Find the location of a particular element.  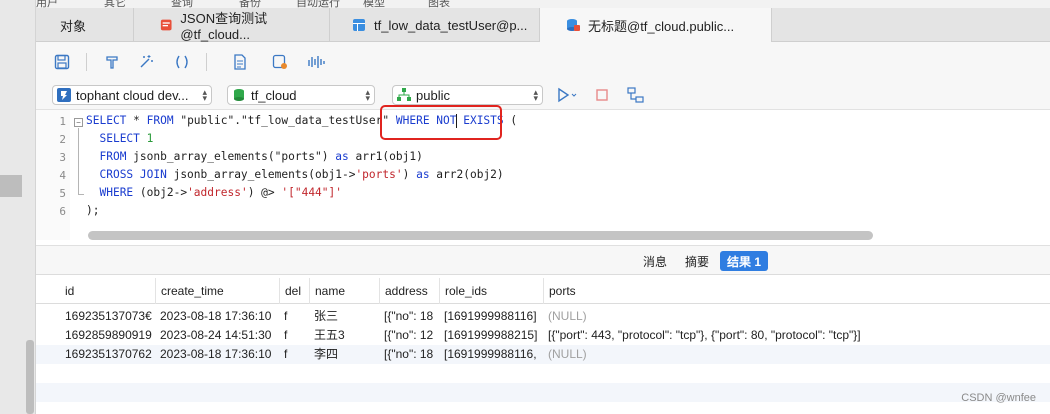

column-header-address: address is located at coordinates (409, 291).